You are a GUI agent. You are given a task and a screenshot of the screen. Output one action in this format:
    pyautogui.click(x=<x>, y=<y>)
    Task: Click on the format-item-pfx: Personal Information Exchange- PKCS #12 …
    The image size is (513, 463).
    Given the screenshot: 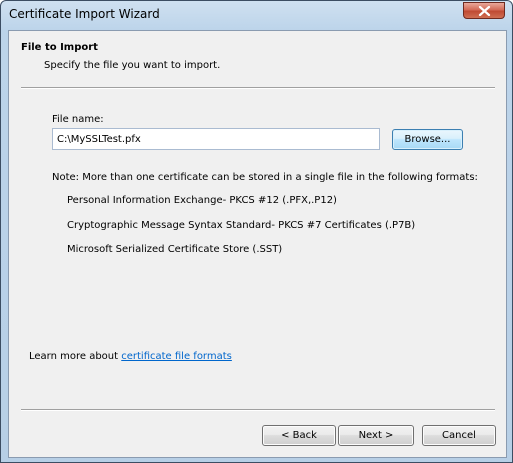 What is the action you would take?
    pyautogui.click(x=202, y=200)
    